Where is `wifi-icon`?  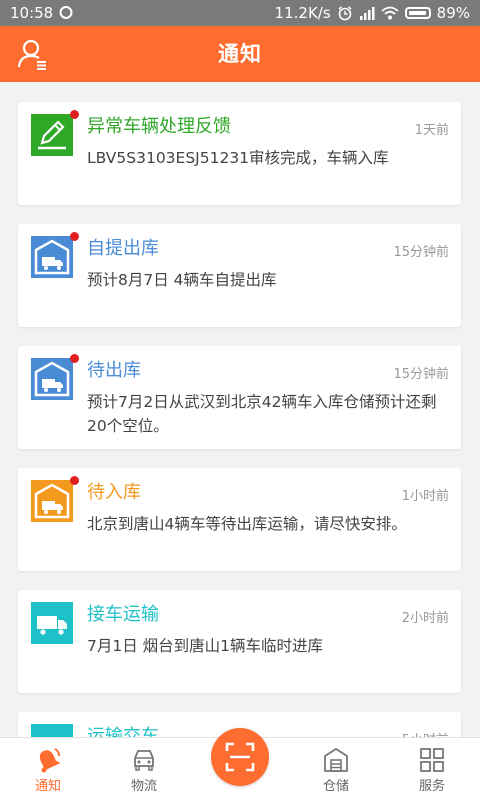 wifi-icon is located at coordinates (390, 13).